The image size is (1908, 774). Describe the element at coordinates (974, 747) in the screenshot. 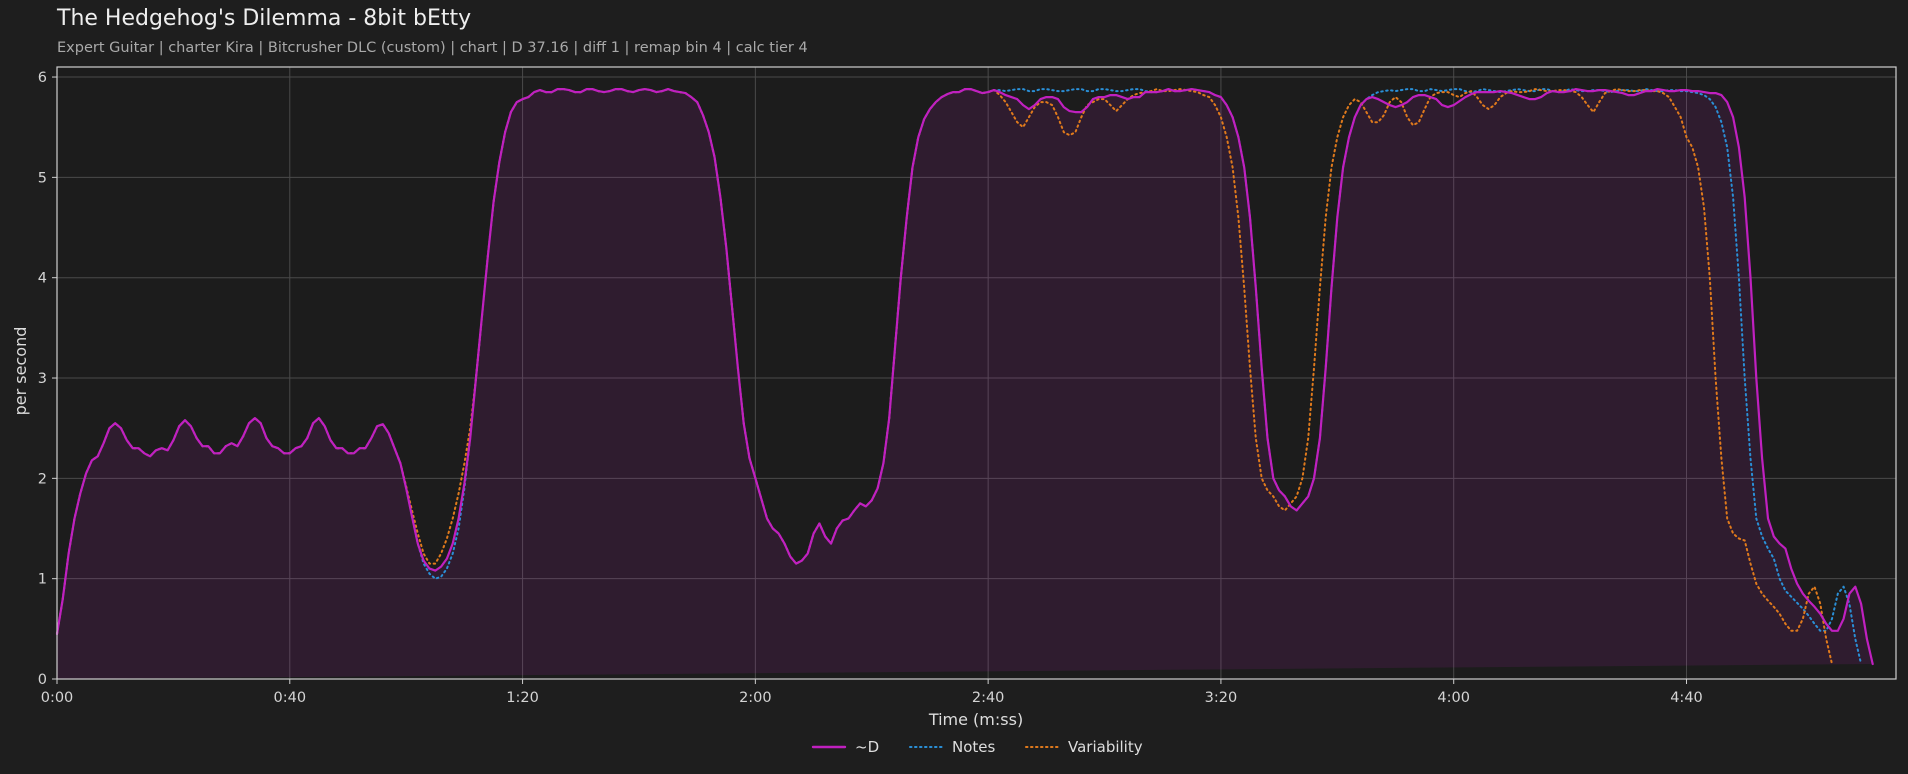

I see `legend-label-notes: Notes` at that location.